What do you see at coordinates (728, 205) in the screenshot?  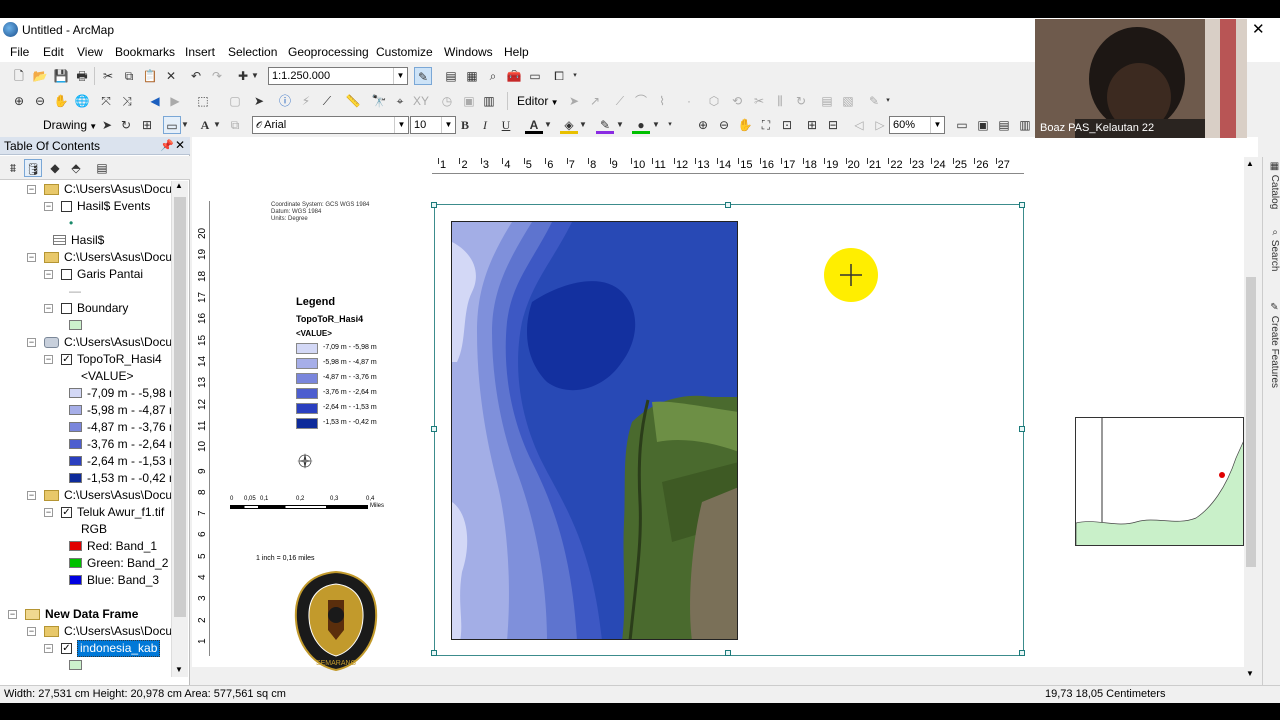 I see `resize-handle-n` at bounding box center [728, 205].